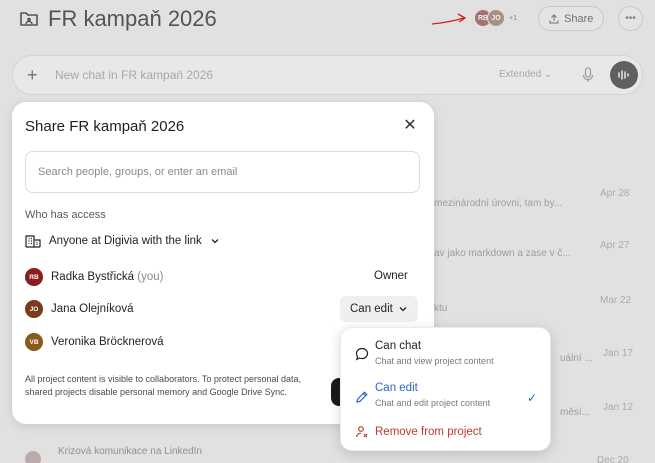 The width and height of the screenshot is (655, 463). I want to click on member-row: JO Jana Olejníková, so click(79, 309).